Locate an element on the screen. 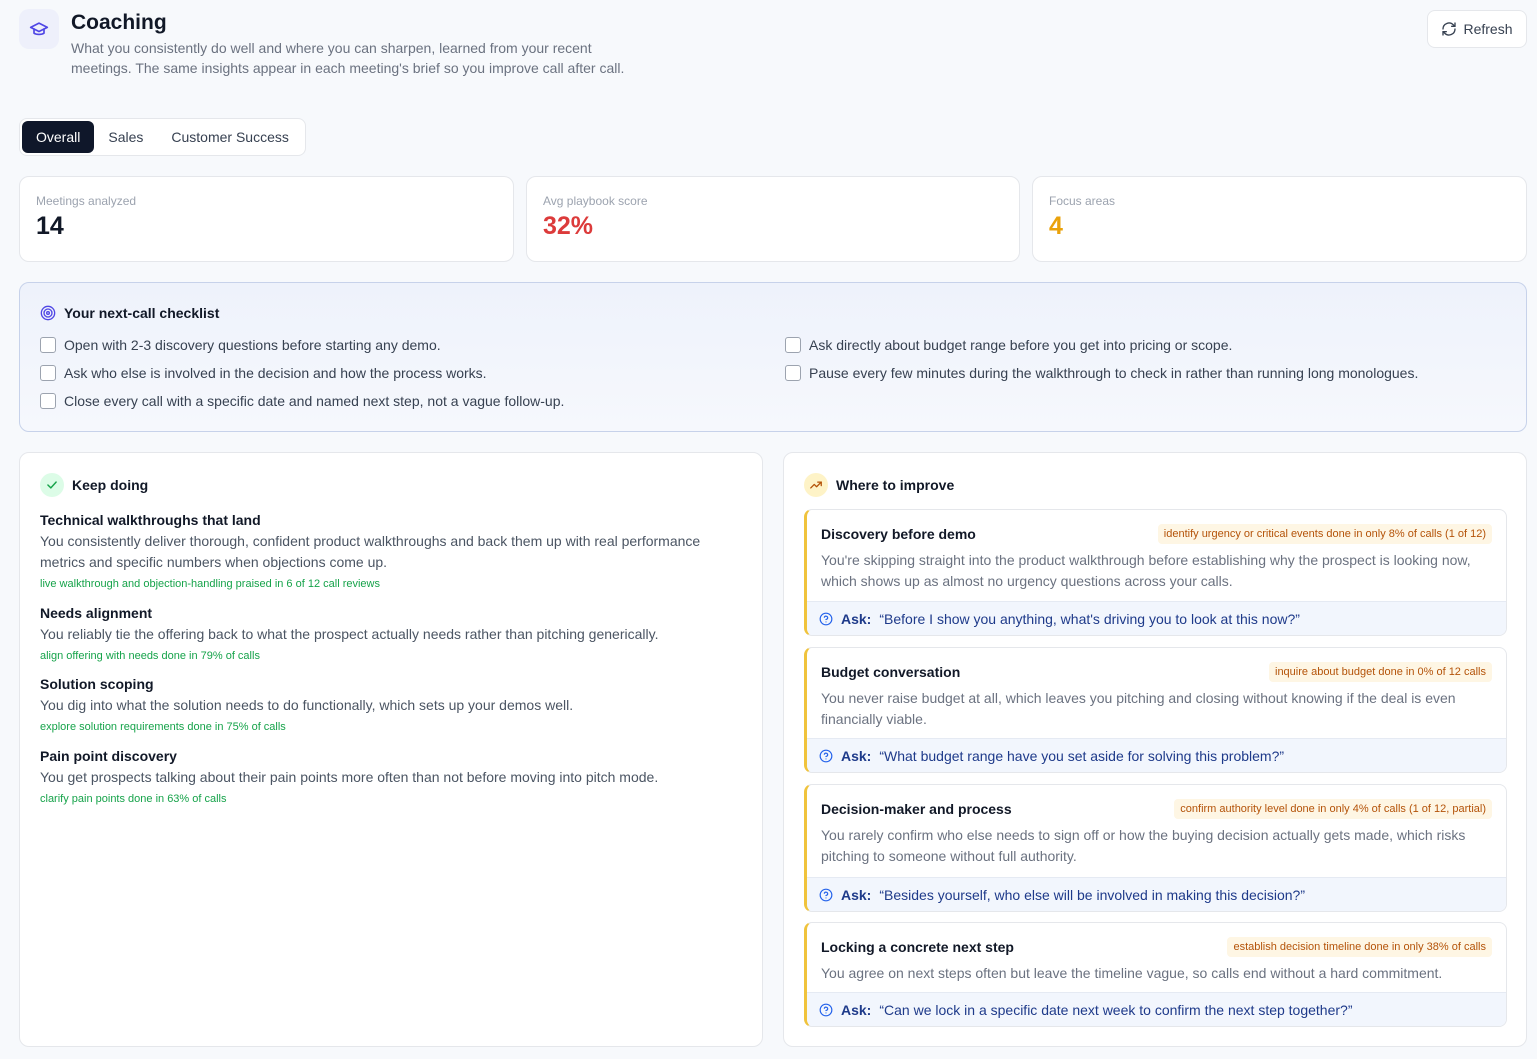 The height and width of the screenshot is (1059, 1537). tab-customer-success: Customer Success is located at coordinates (229, 137).